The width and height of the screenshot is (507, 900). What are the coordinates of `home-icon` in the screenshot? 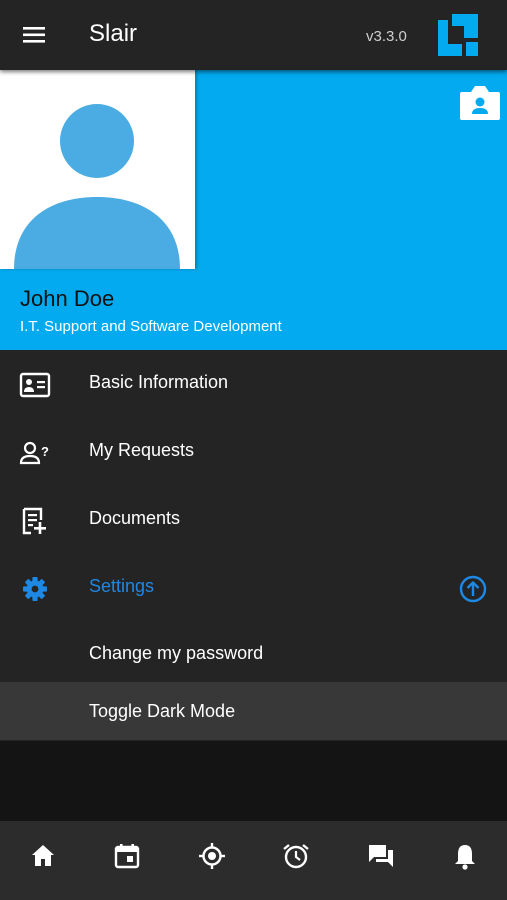 It's located at (43, 856).